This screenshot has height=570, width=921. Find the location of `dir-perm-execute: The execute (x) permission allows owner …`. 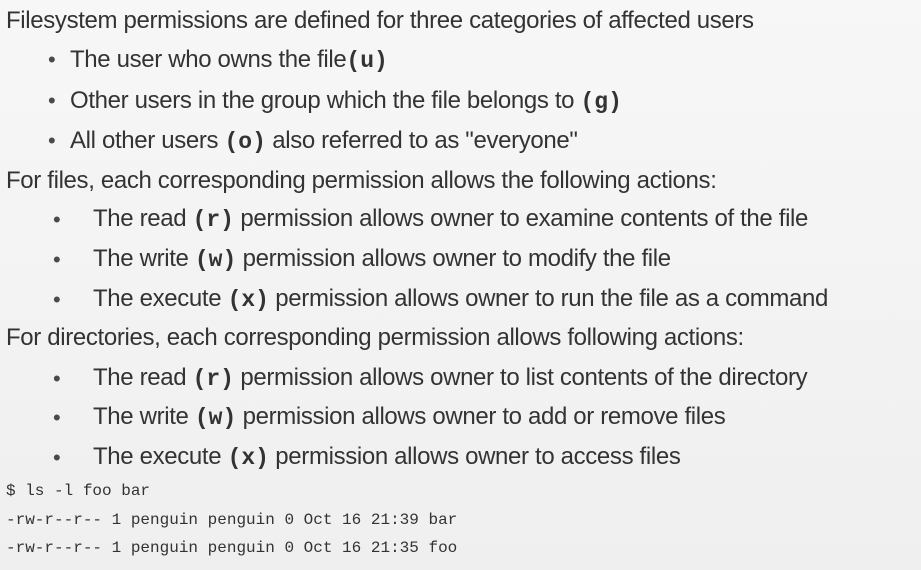

dir-perm-execute: The execute (x) permission allows owner … is located at coordinates (387, 457).